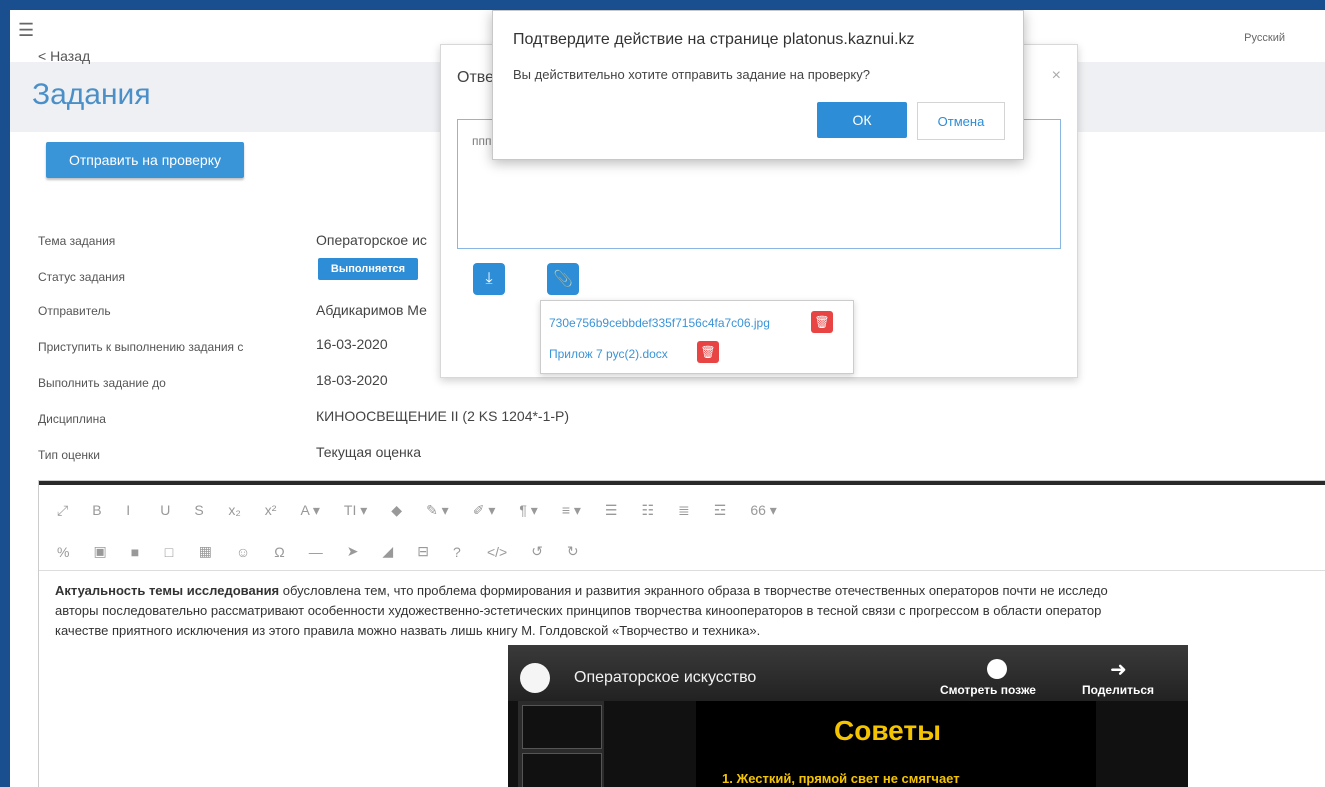 This screenshot has height=787, width=1325. What do you see at coordinates (458, 552) in the screenshot?
I see `help-icon: ?` at bounding box center [458, 552].